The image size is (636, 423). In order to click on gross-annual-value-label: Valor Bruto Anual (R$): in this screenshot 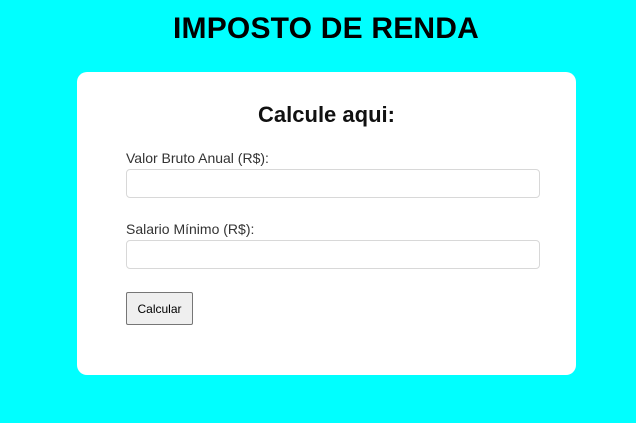, I will do `click(197, 158)`.